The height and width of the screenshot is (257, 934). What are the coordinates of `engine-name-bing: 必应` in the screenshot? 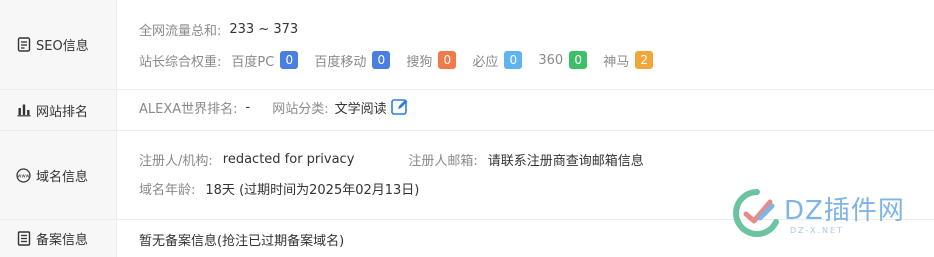 It's located at (485, 62).